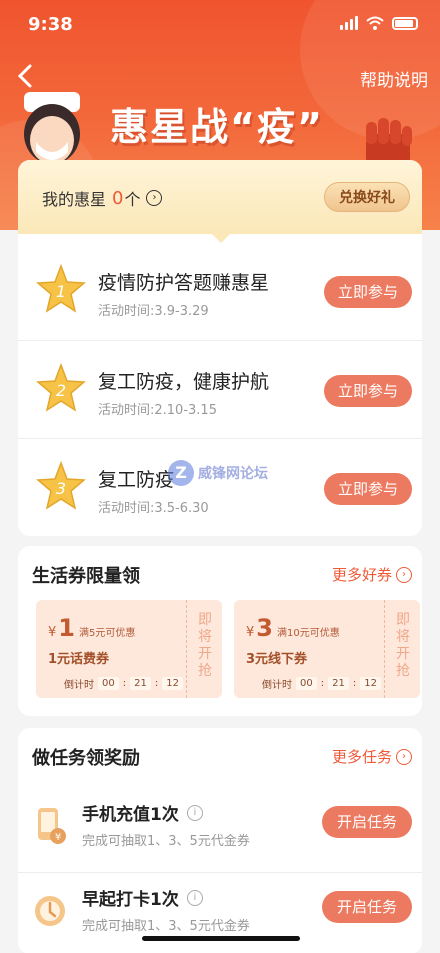  I want to click on home-indicator, so click(221, 938).